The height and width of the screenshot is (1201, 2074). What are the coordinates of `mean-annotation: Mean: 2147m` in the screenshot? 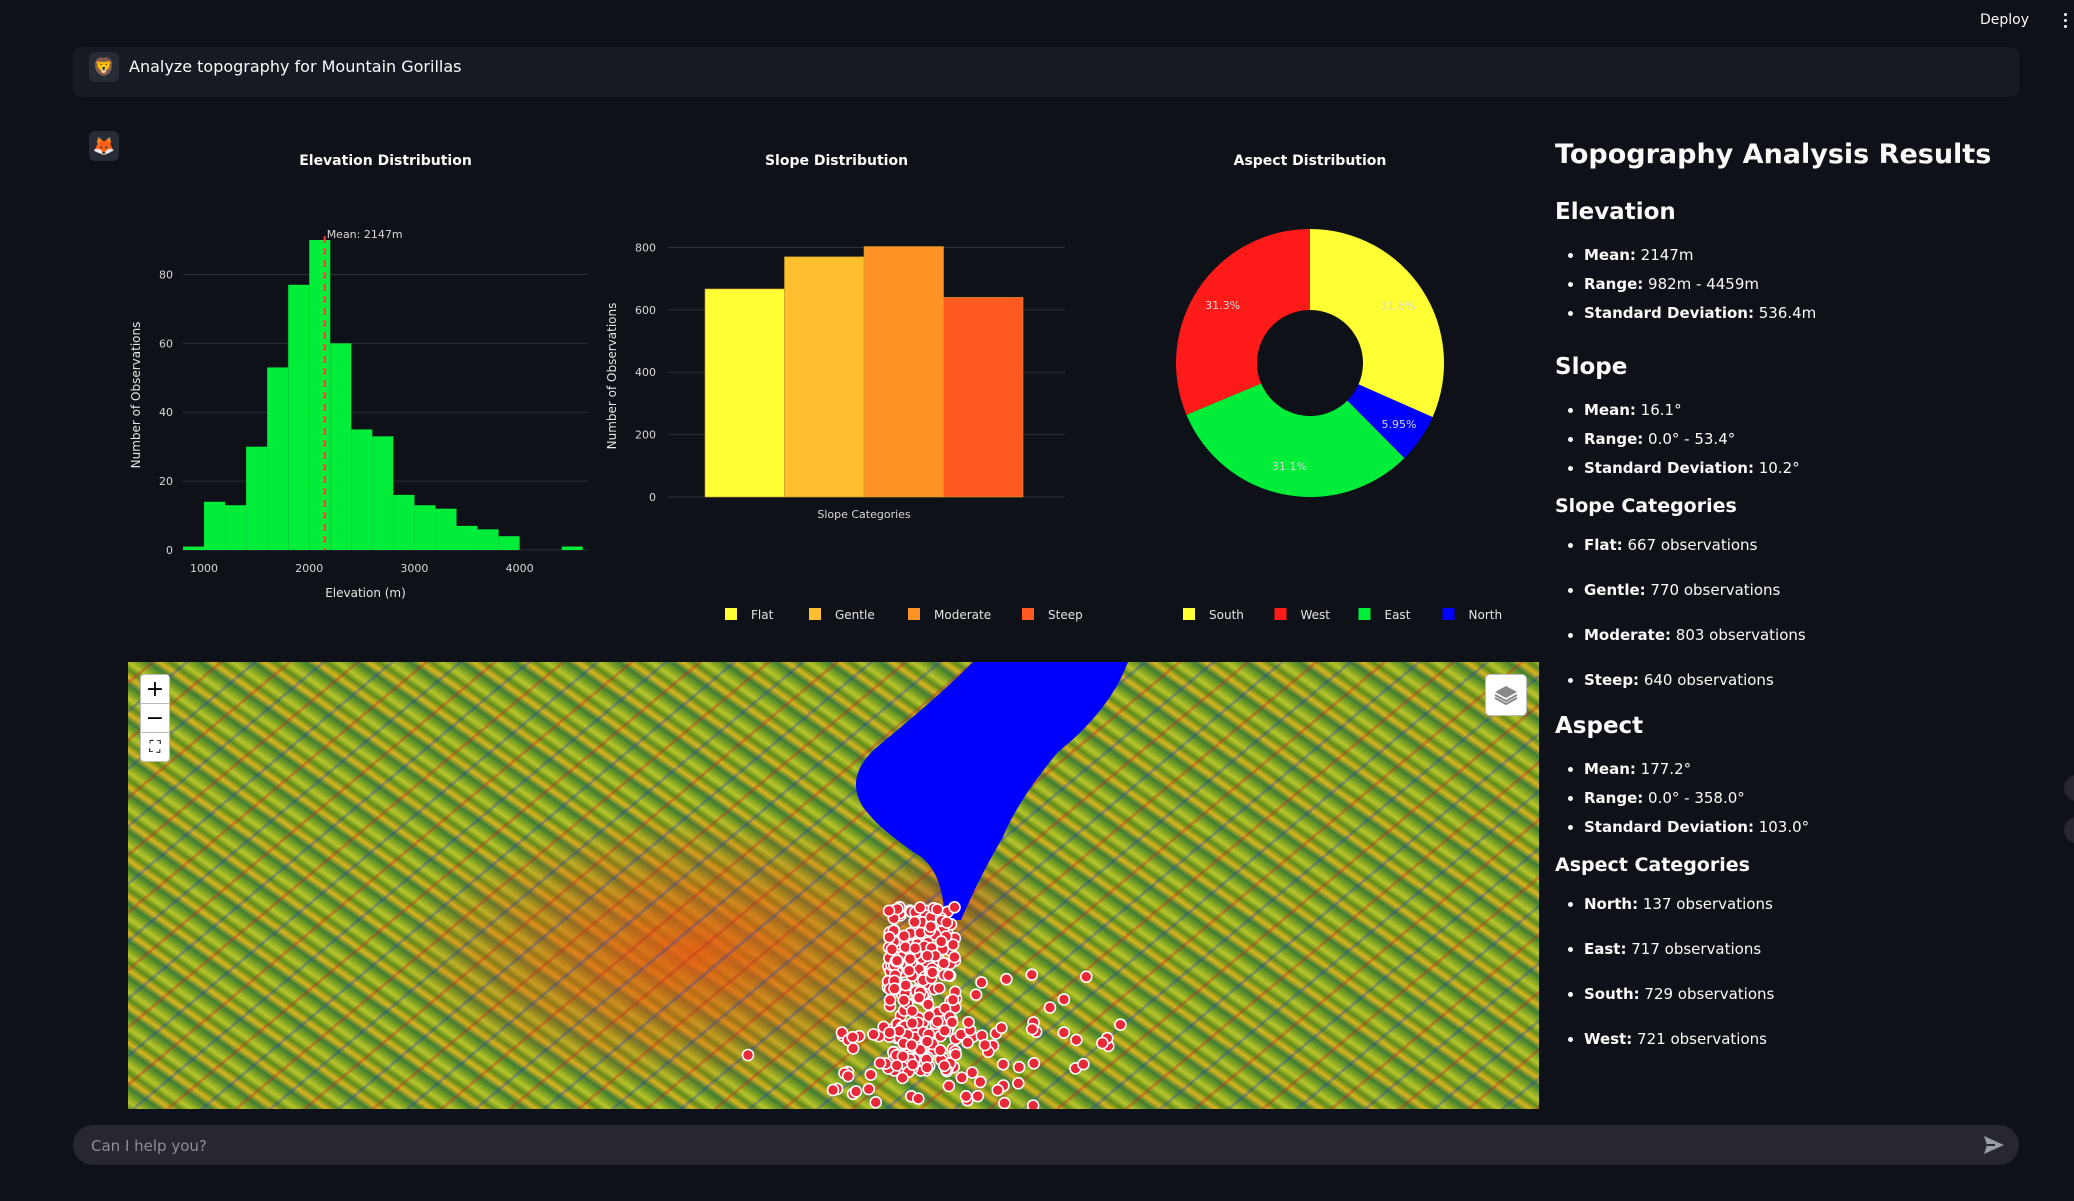 It's located at (365, 234).